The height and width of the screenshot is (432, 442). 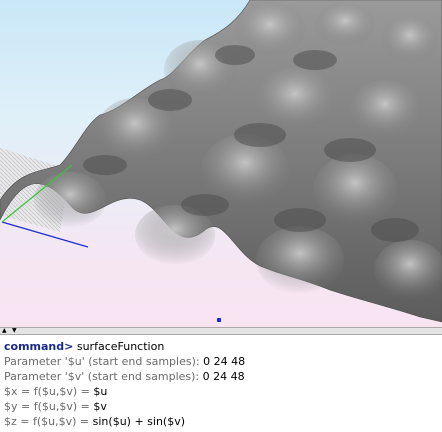 I want to click on command-line: command> surfaceFunction, so click(x=223, y=346).